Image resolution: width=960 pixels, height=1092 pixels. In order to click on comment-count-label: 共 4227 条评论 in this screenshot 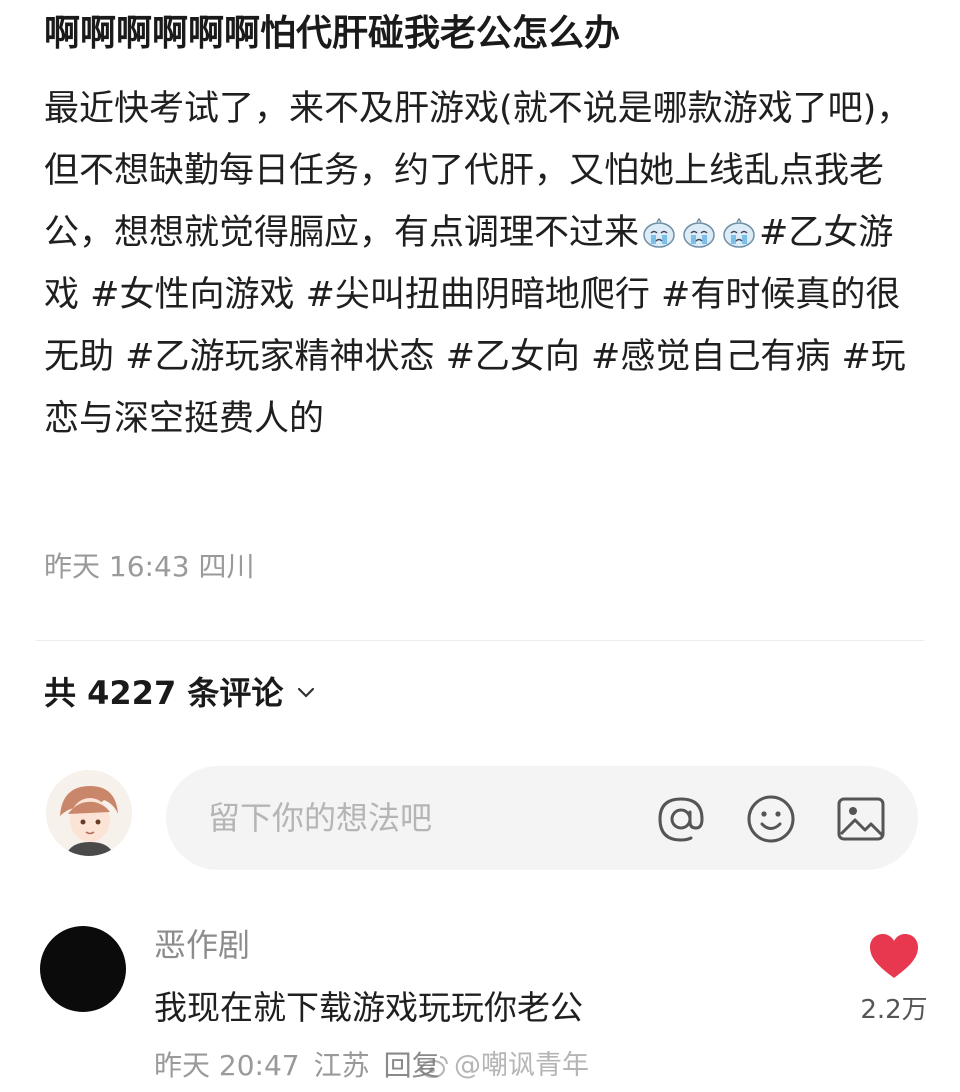, I will do `click(164, 693)`.